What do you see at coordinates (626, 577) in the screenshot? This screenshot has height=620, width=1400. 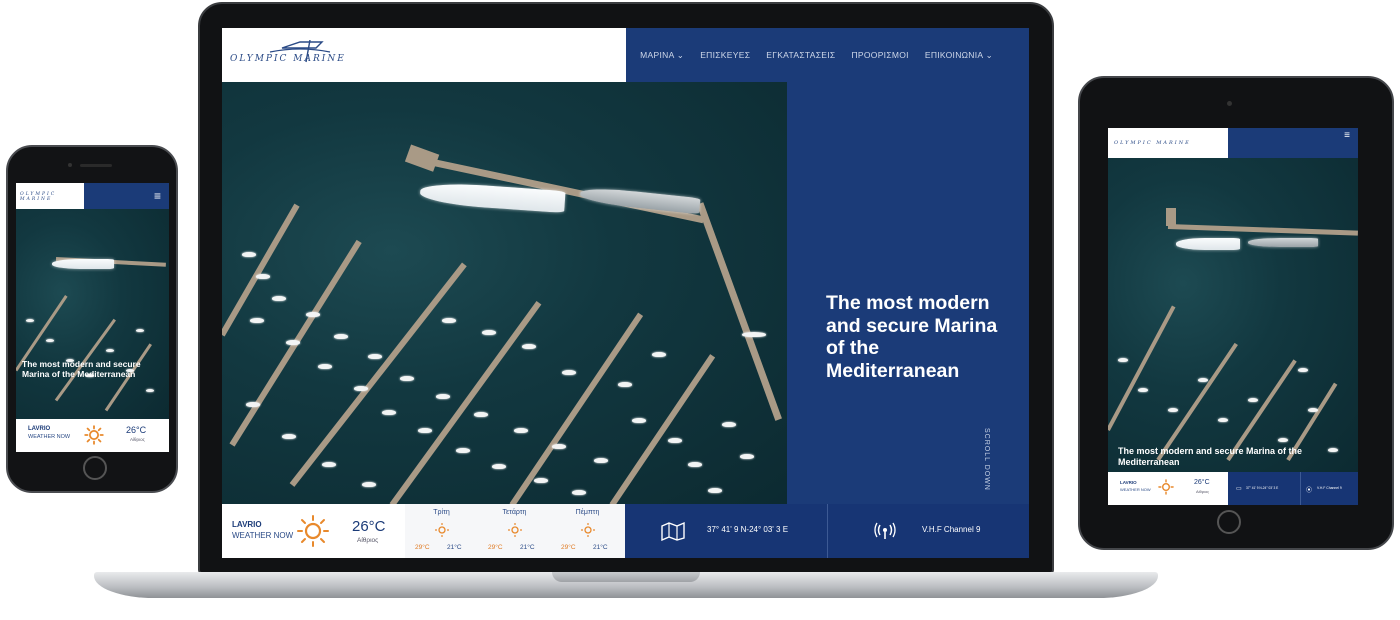 I see `laptop-notch` at bounding box center [626, 577].